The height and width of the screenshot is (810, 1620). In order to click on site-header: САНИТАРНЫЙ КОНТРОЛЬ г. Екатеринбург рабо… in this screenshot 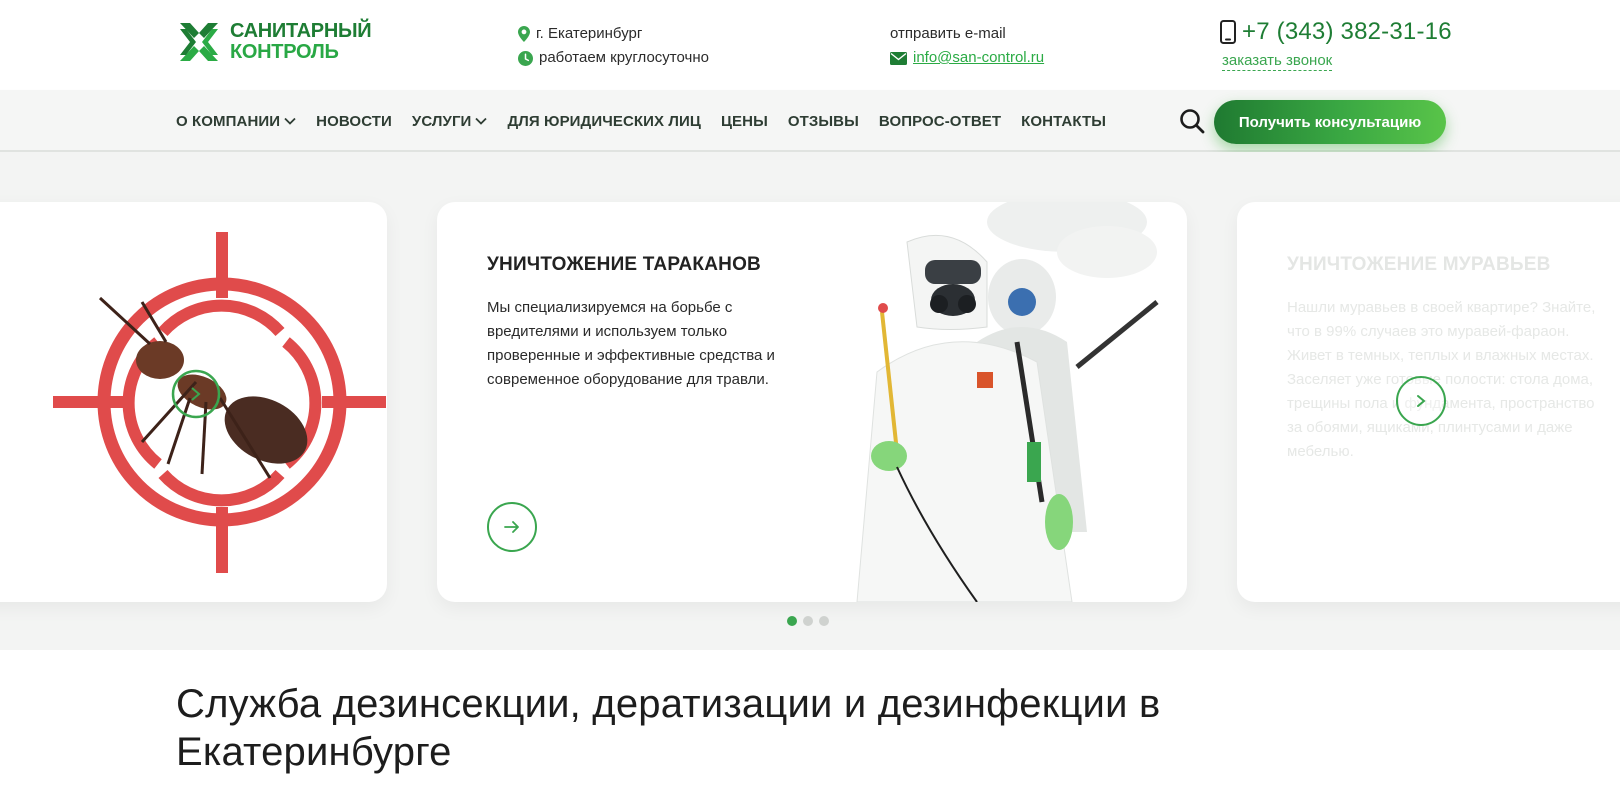, I will do `click(810, 45)`.